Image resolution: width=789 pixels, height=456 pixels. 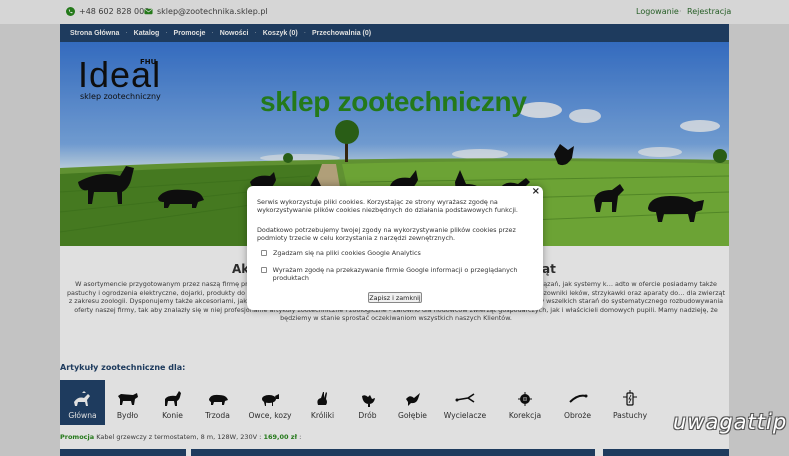 What do you see at coordinates (536, 191) in the screenshot?
I see `close-icon: ×` at bounding box center [536, 191].